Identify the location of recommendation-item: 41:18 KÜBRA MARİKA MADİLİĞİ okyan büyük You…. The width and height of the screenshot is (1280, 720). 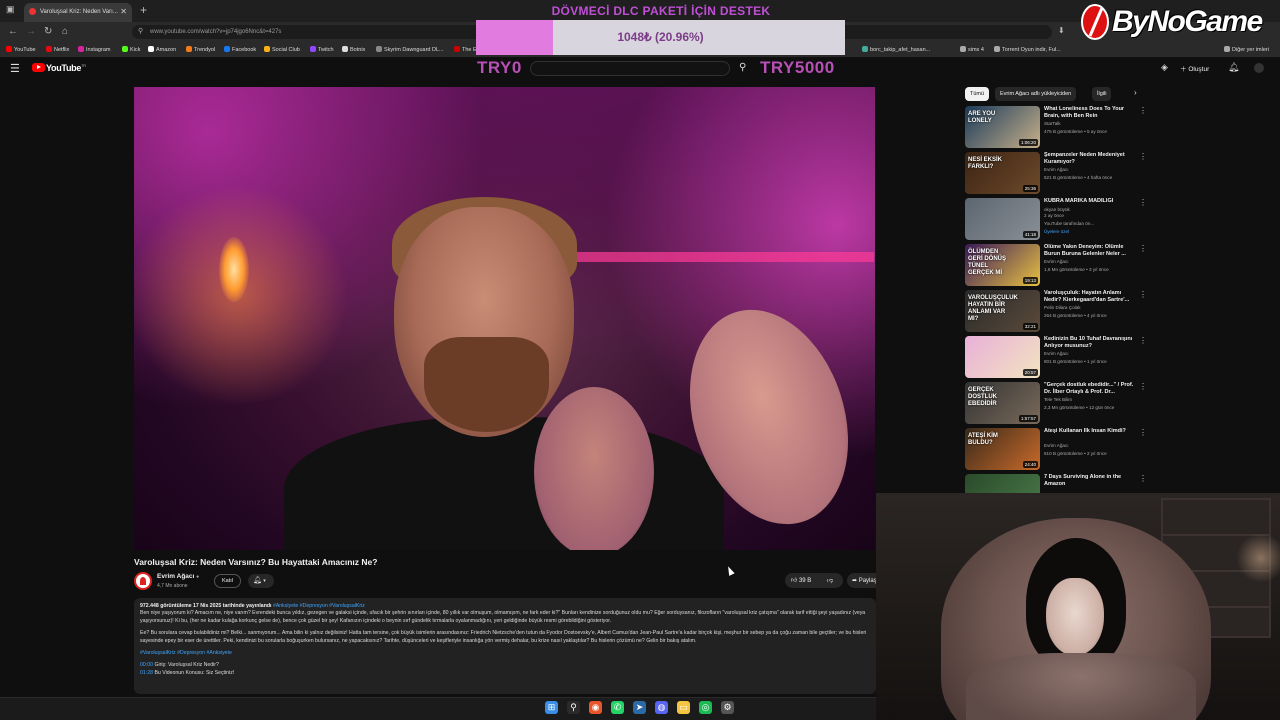
(1057, 220).